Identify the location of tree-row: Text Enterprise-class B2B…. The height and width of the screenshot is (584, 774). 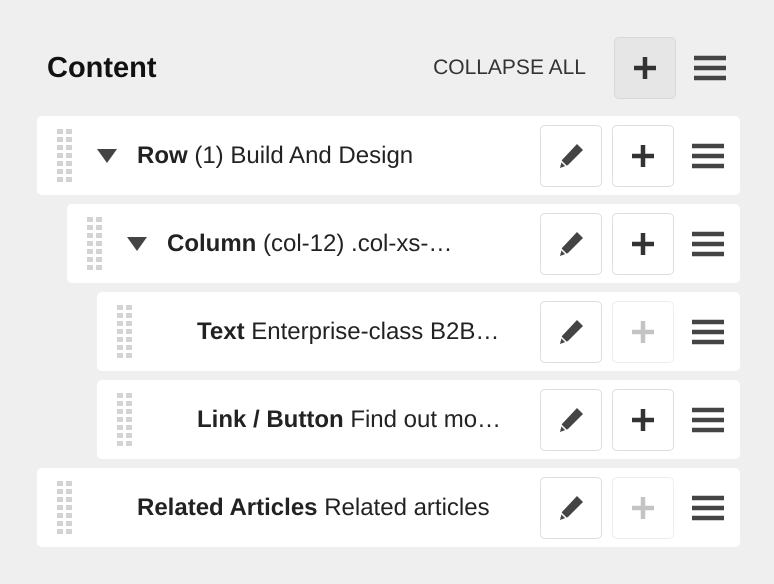
(418, 331).